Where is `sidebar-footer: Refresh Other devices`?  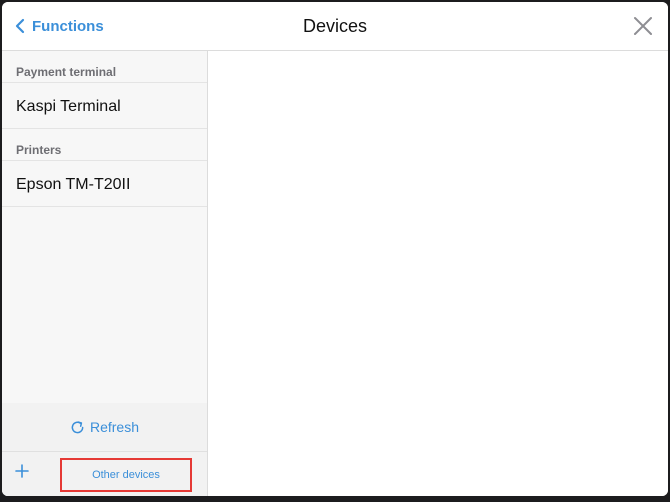
sidebar-footer: Refresh Other devices is located at coordinates (104, 449).